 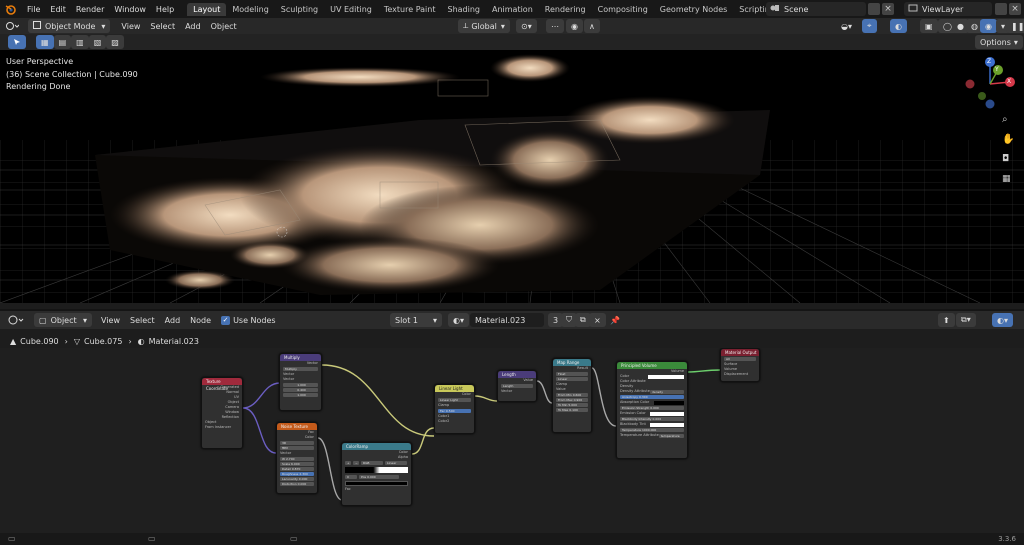 I want to click on menu-render: Render, so click(x=90, y=9).